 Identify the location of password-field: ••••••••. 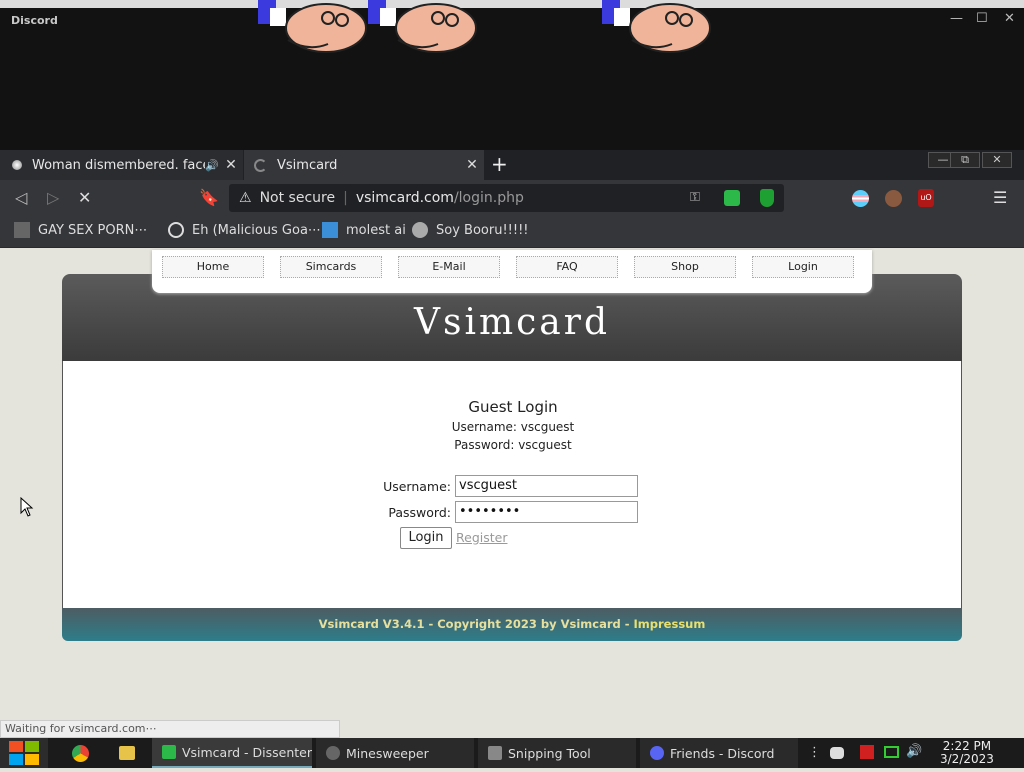
(546, 512).